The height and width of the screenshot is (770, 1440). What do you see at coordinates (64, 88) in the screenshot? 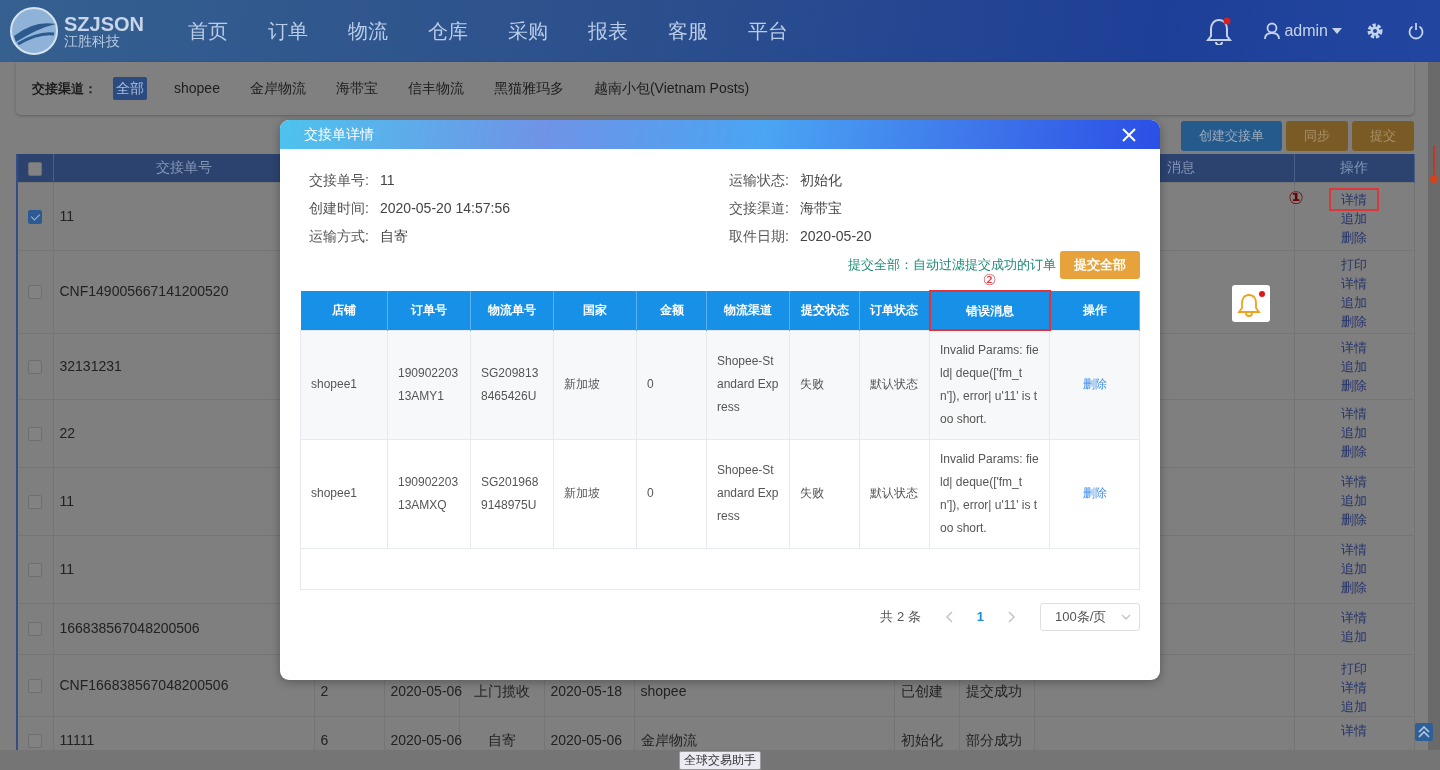
I see `filter-label: 交接渠道：` at bounding box center [64, 88].